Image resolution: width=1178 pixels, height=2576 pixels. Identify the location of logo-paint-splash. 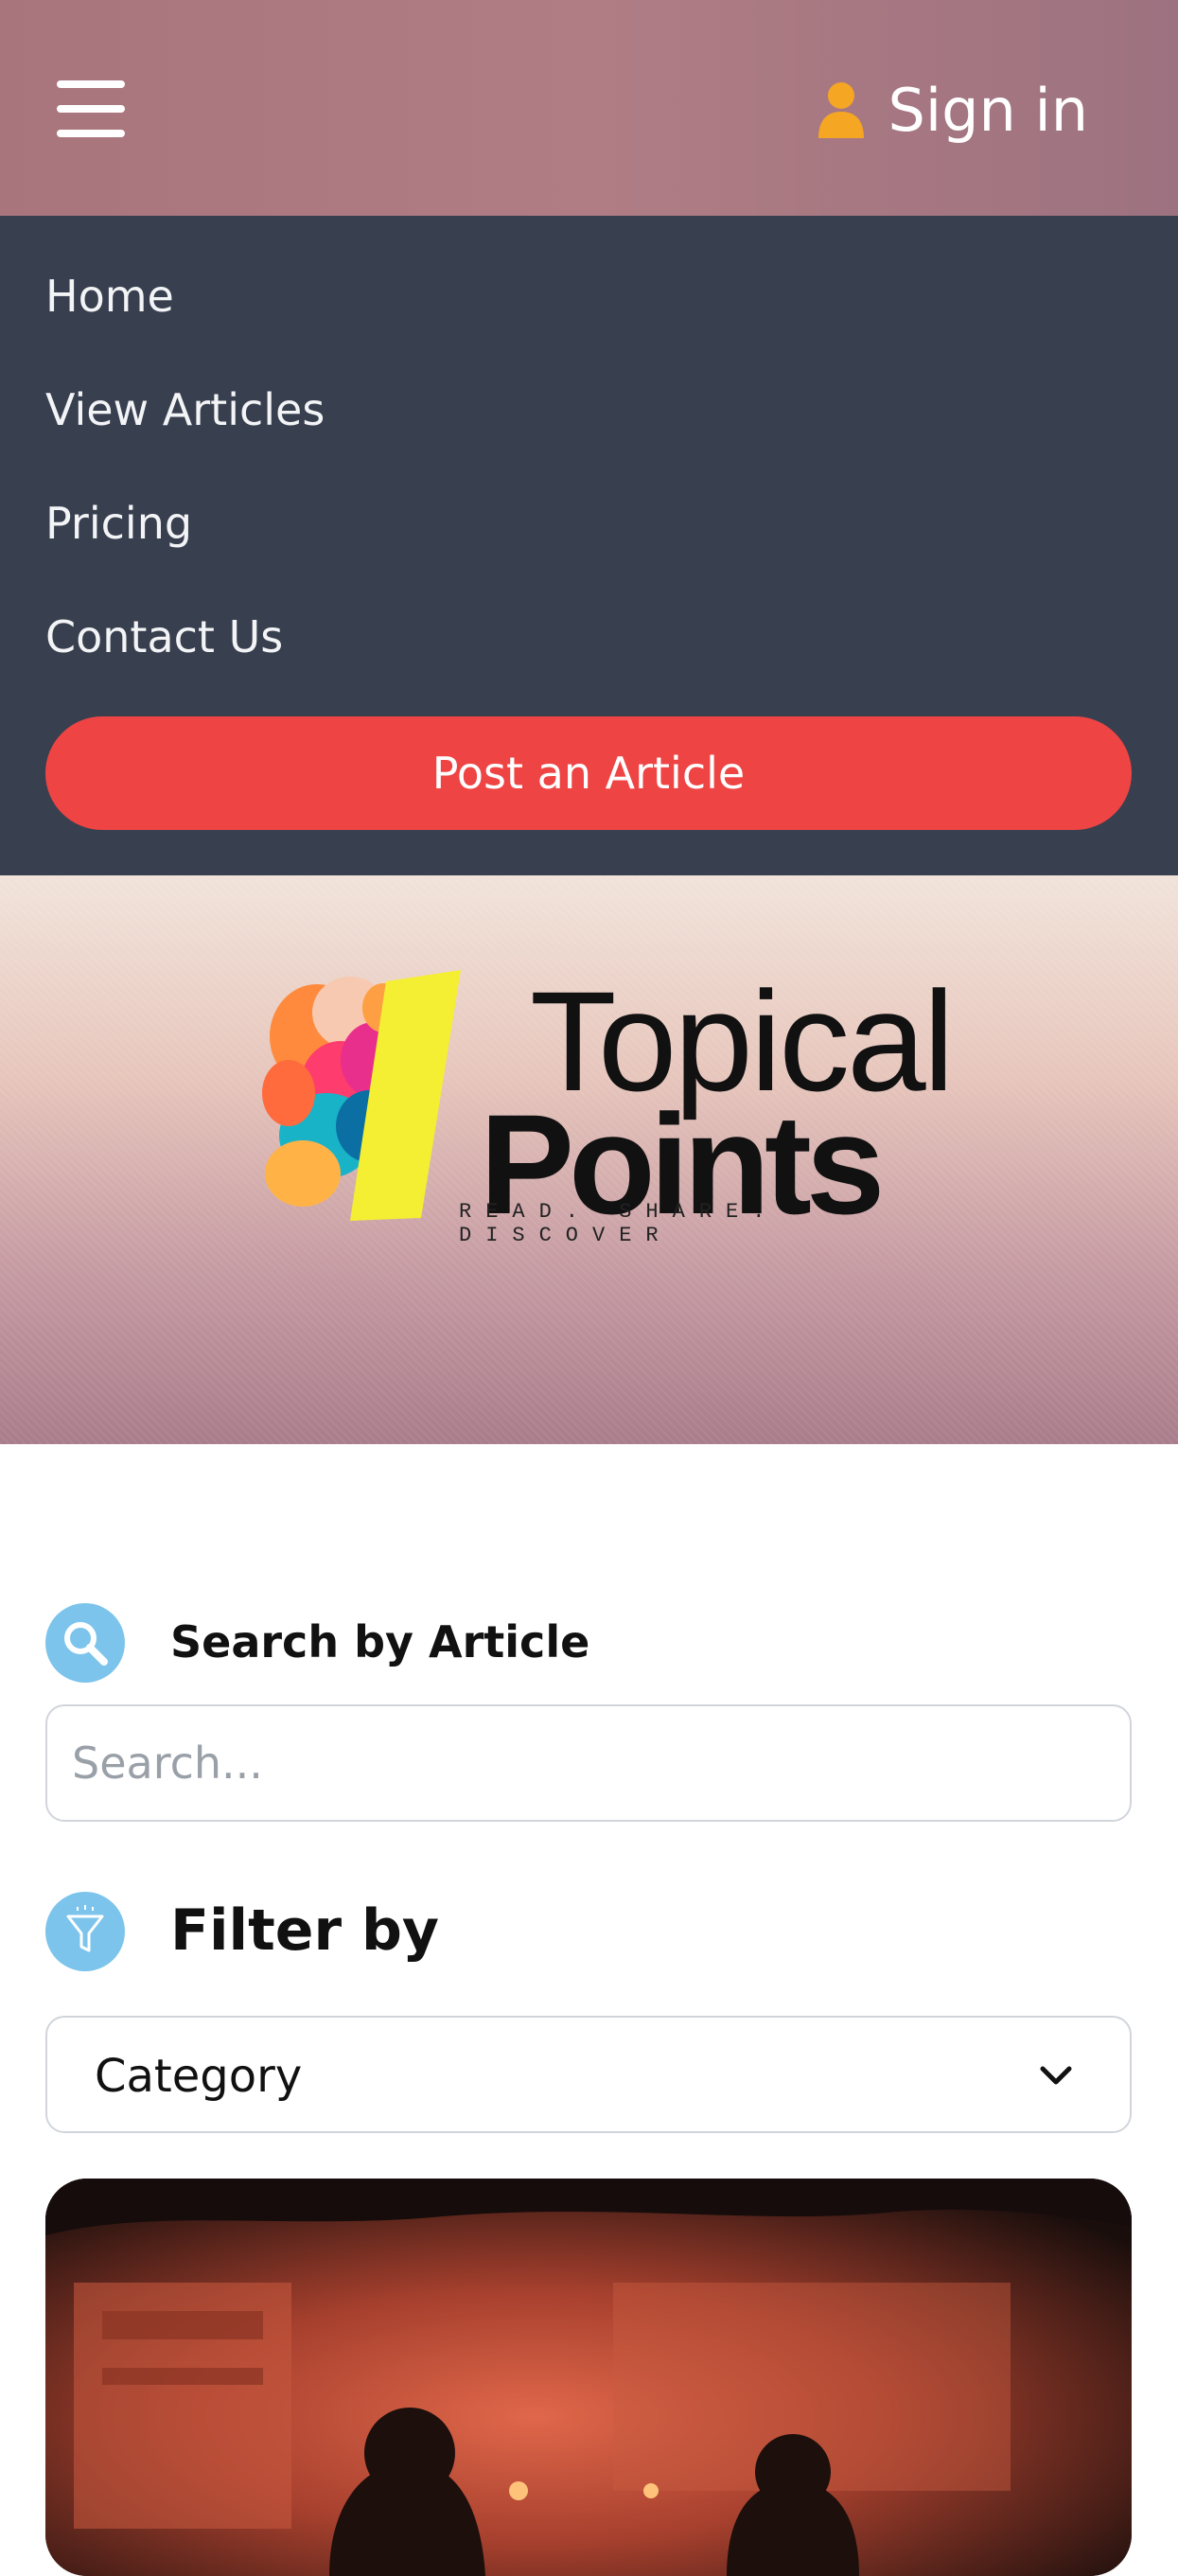
(361, 1095).